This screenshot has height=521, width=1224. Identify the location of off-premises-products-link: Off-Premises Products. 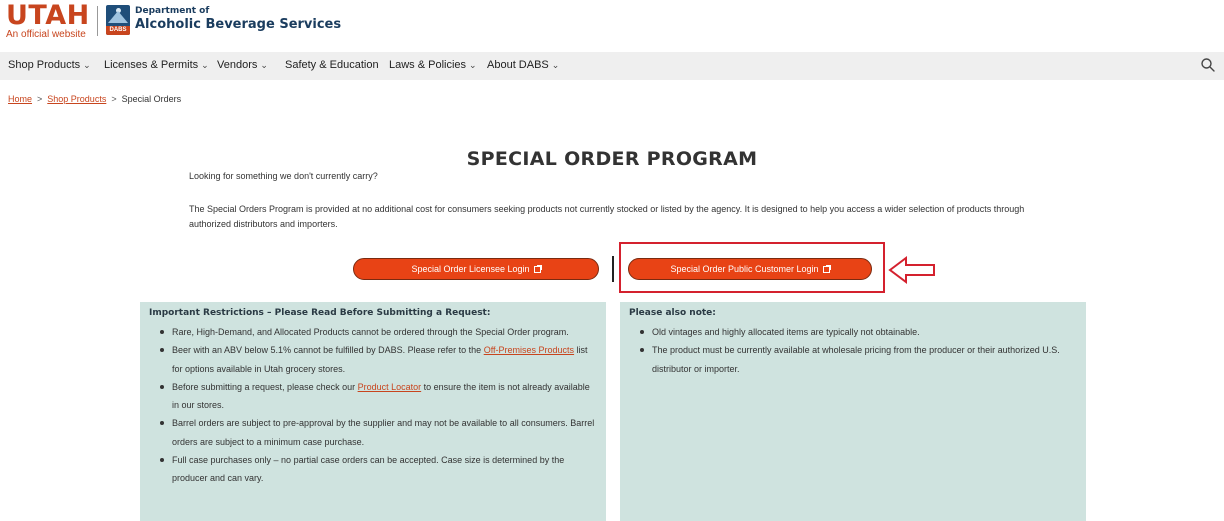
(529, 350).